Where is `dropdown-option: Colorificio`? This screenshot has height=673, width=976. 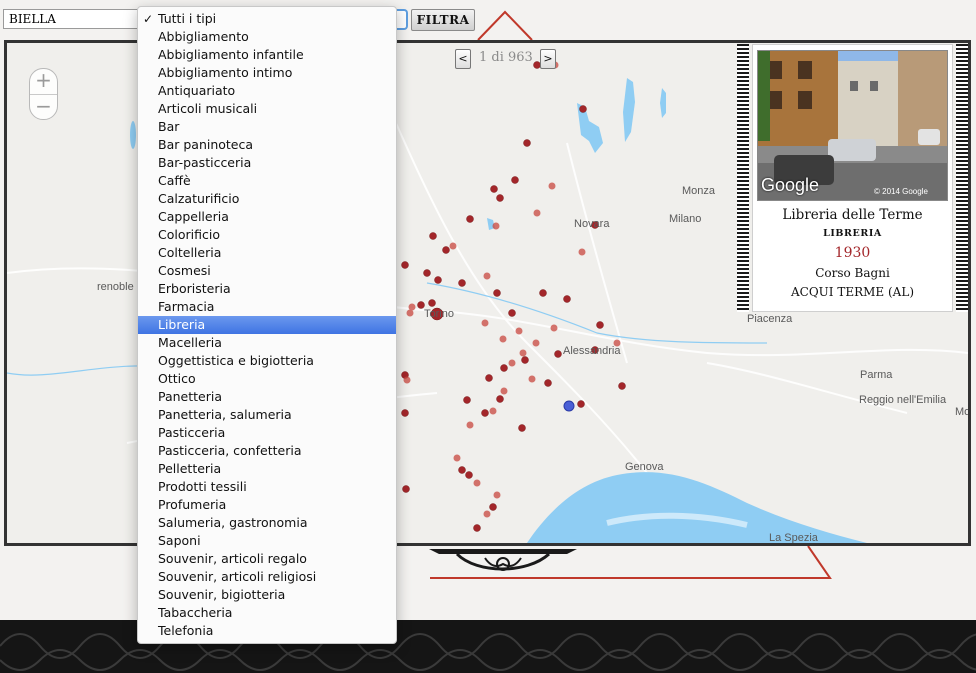
dropdown-option: Colorificio is located at coordinates (267, 235).